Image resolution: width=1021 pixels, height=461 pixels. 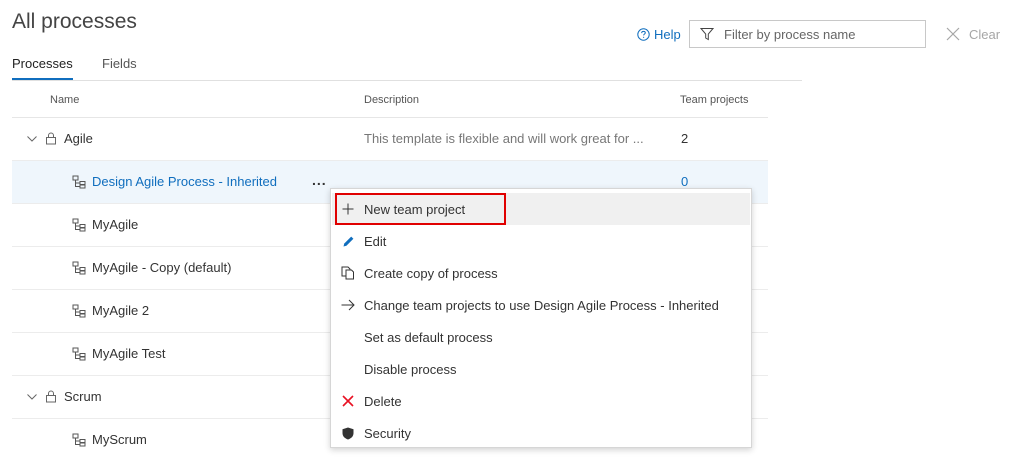 I want to click on process-name: MyAgile Test, so click(x=129, y=353).